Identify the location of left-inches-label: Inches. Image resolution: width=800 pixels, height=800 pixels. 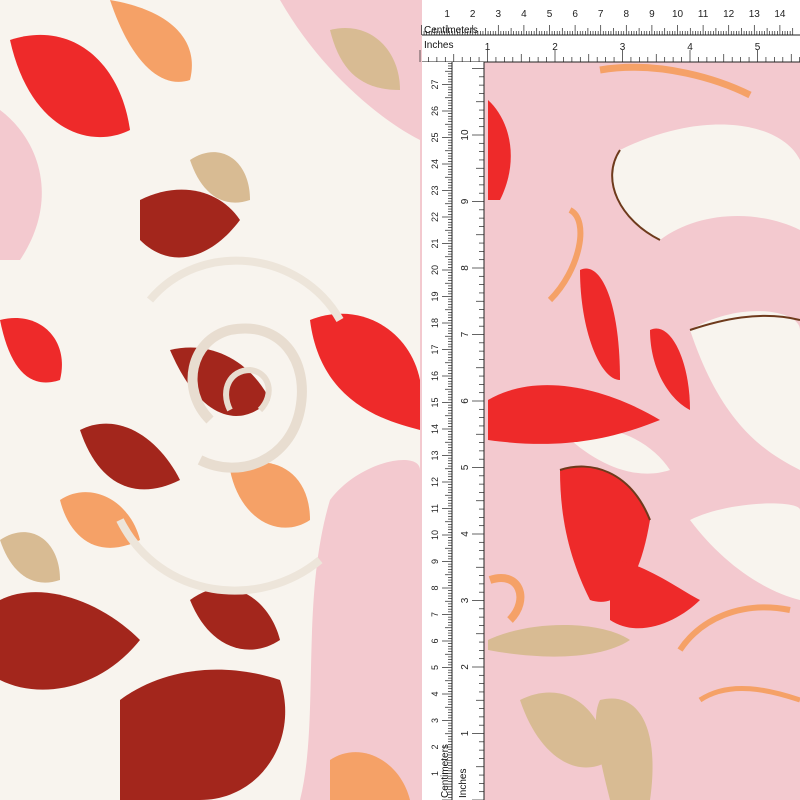
(463, 783).